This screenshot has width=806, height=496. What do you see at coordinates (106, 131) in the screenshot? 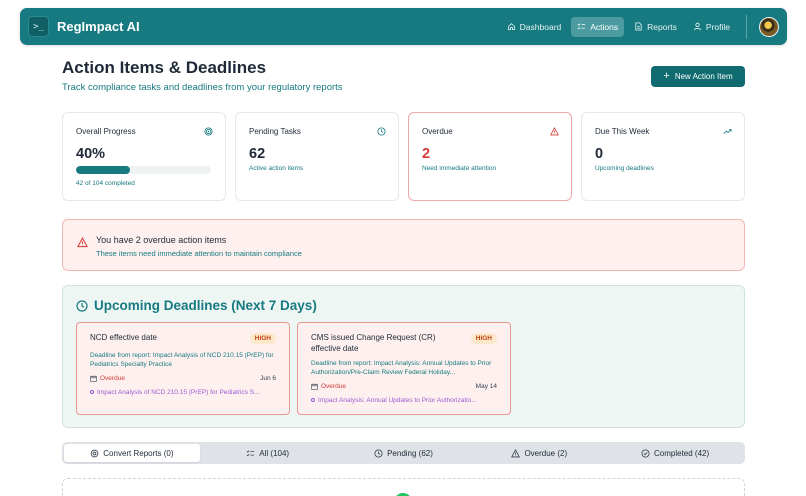
I see `stat-label: Overall Progress` at bounding box center [106, 131].